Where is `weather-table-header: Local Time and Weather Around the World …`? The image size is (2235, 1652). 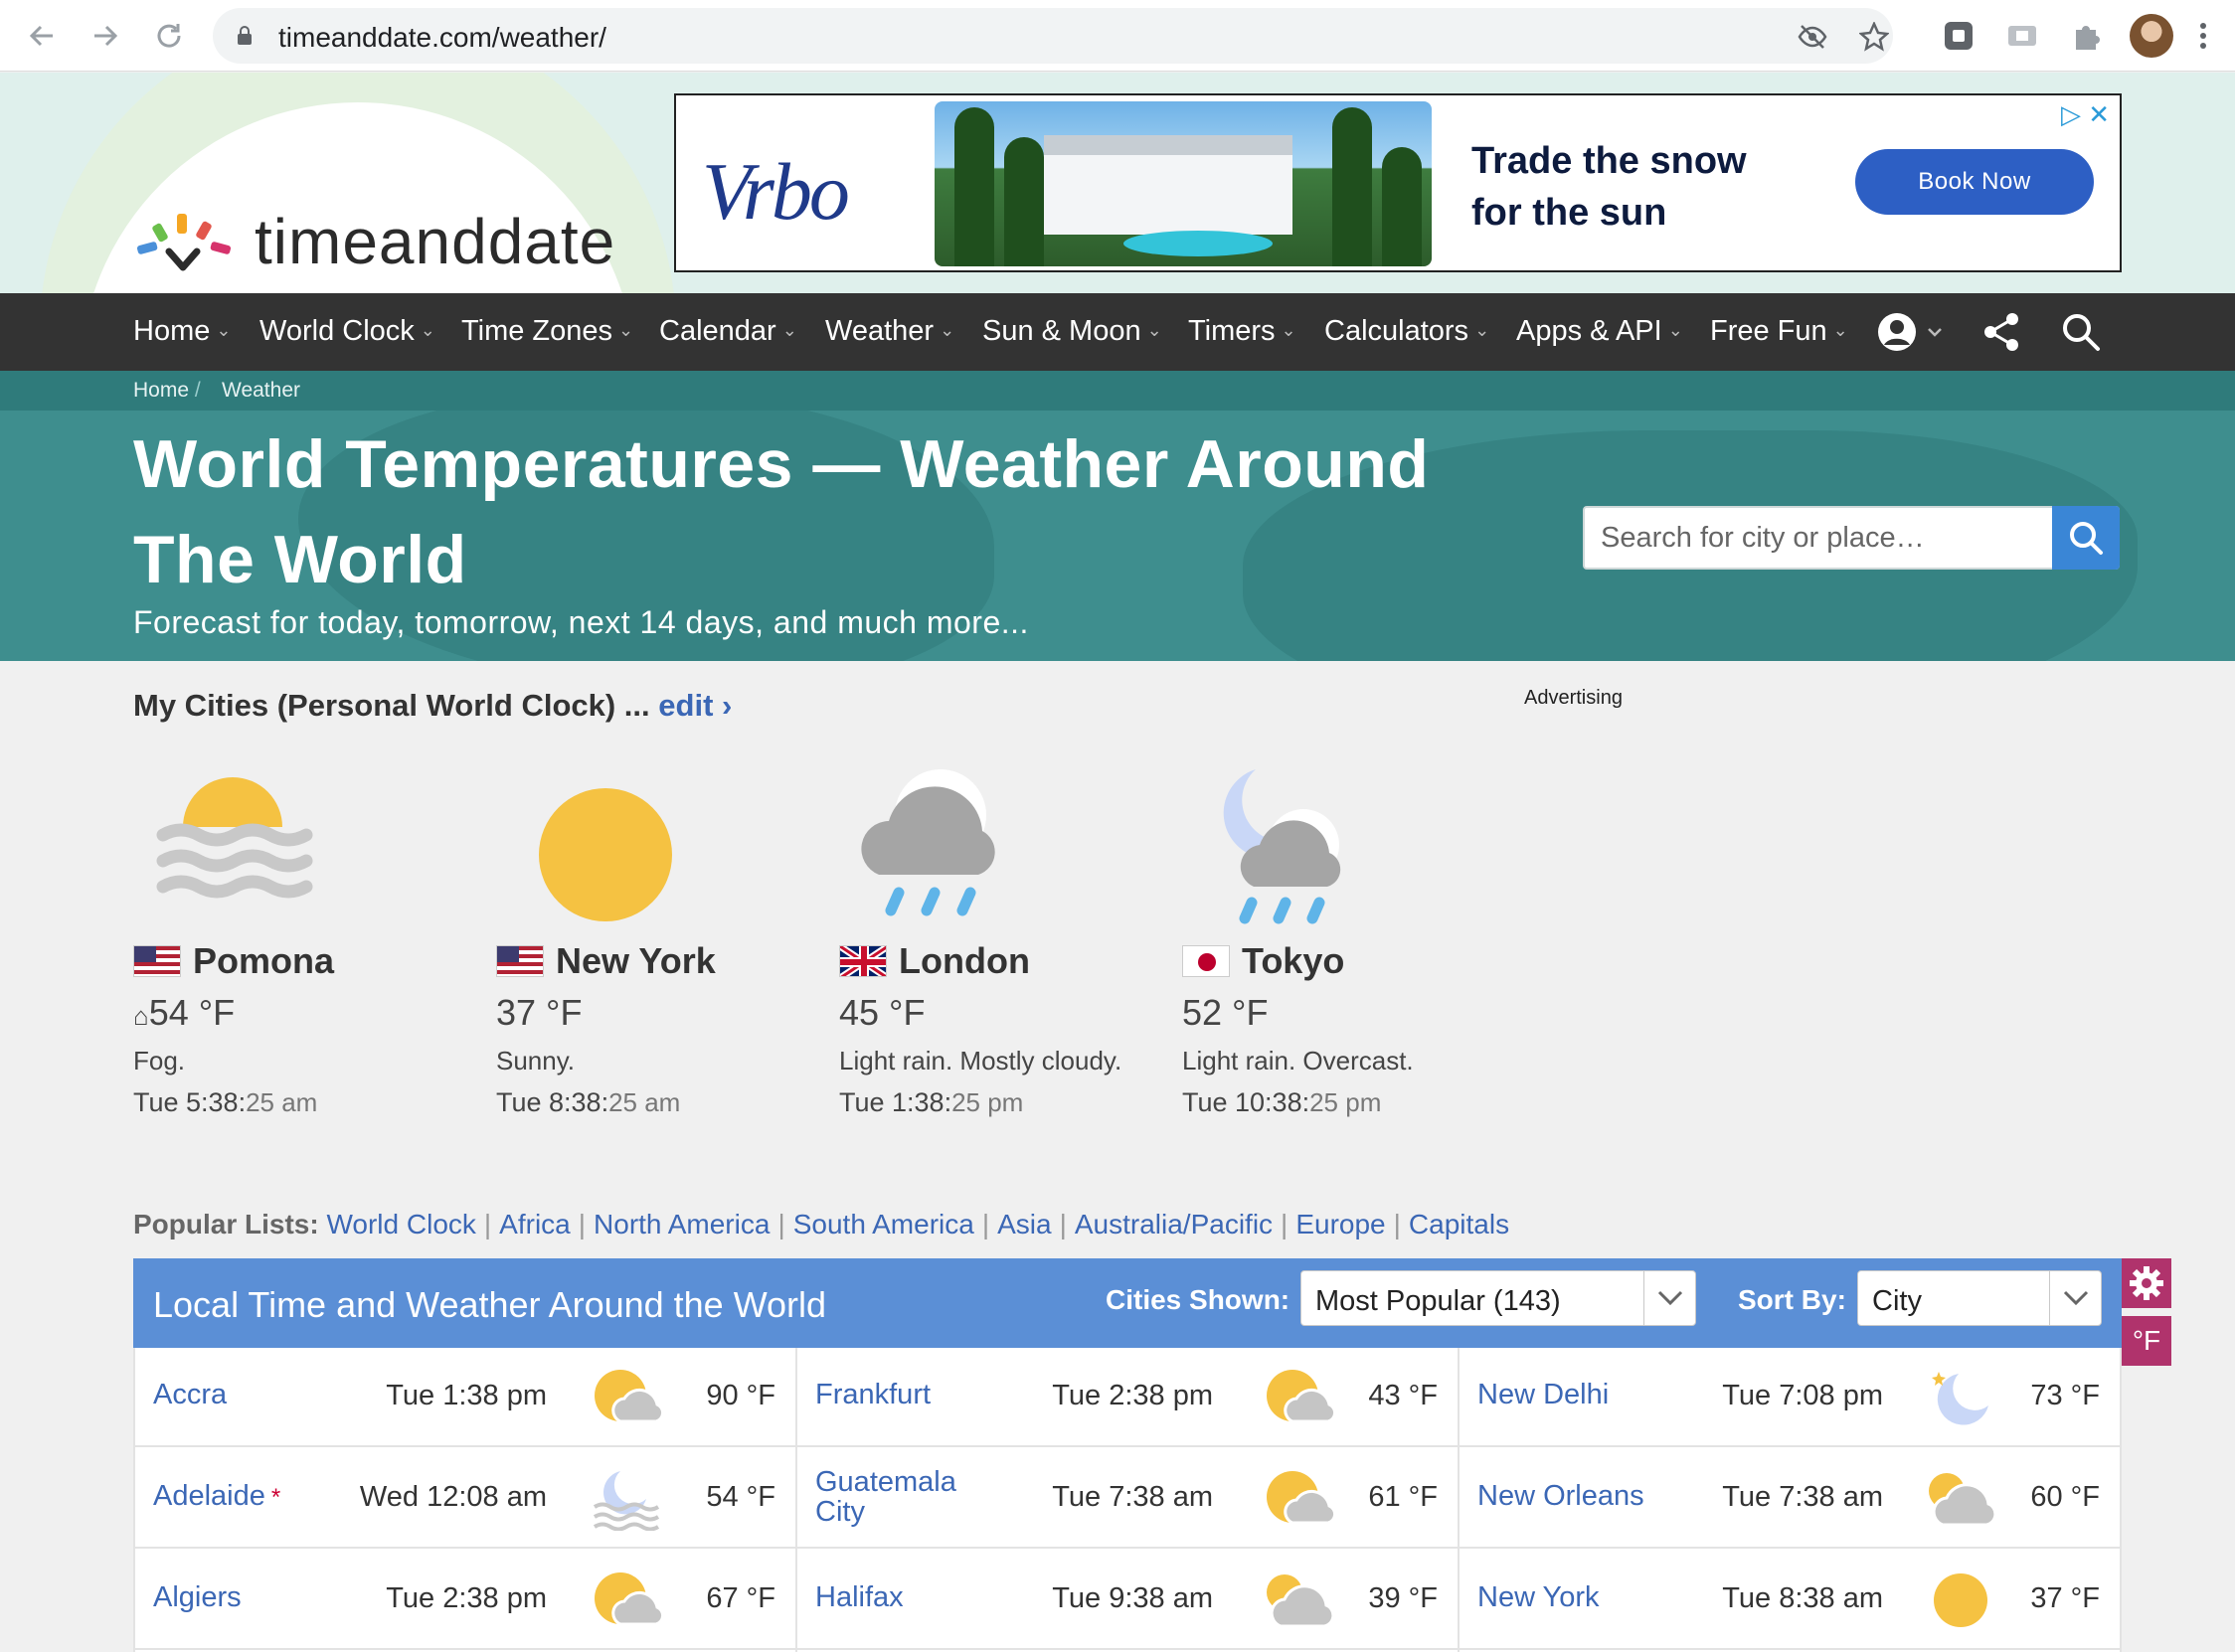
weather-table-header: Local Time and Weather Around the World … is located at coordinates (1127, 1303).